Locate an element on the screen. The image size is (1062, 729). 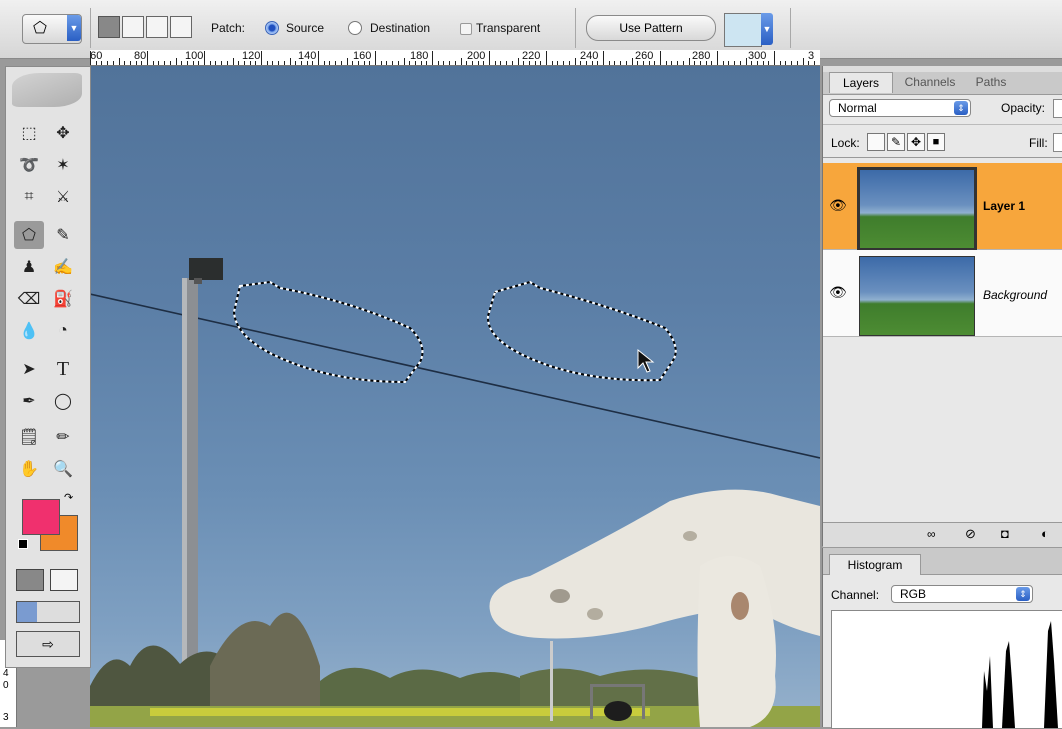
eraser-tool-icon: ⌫ is located at coordinates (29, 299).